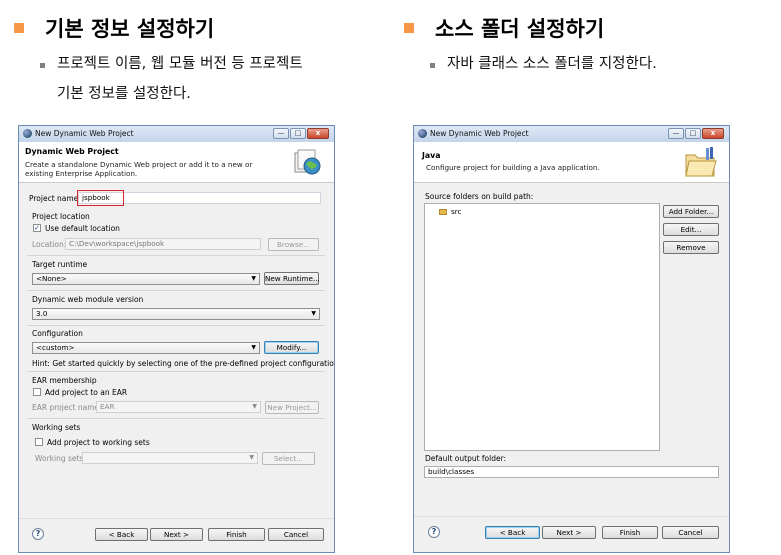 This screenshot has height=555, width=781. I want to click on default-output-folder-input: build\classes, so click(571, 472).